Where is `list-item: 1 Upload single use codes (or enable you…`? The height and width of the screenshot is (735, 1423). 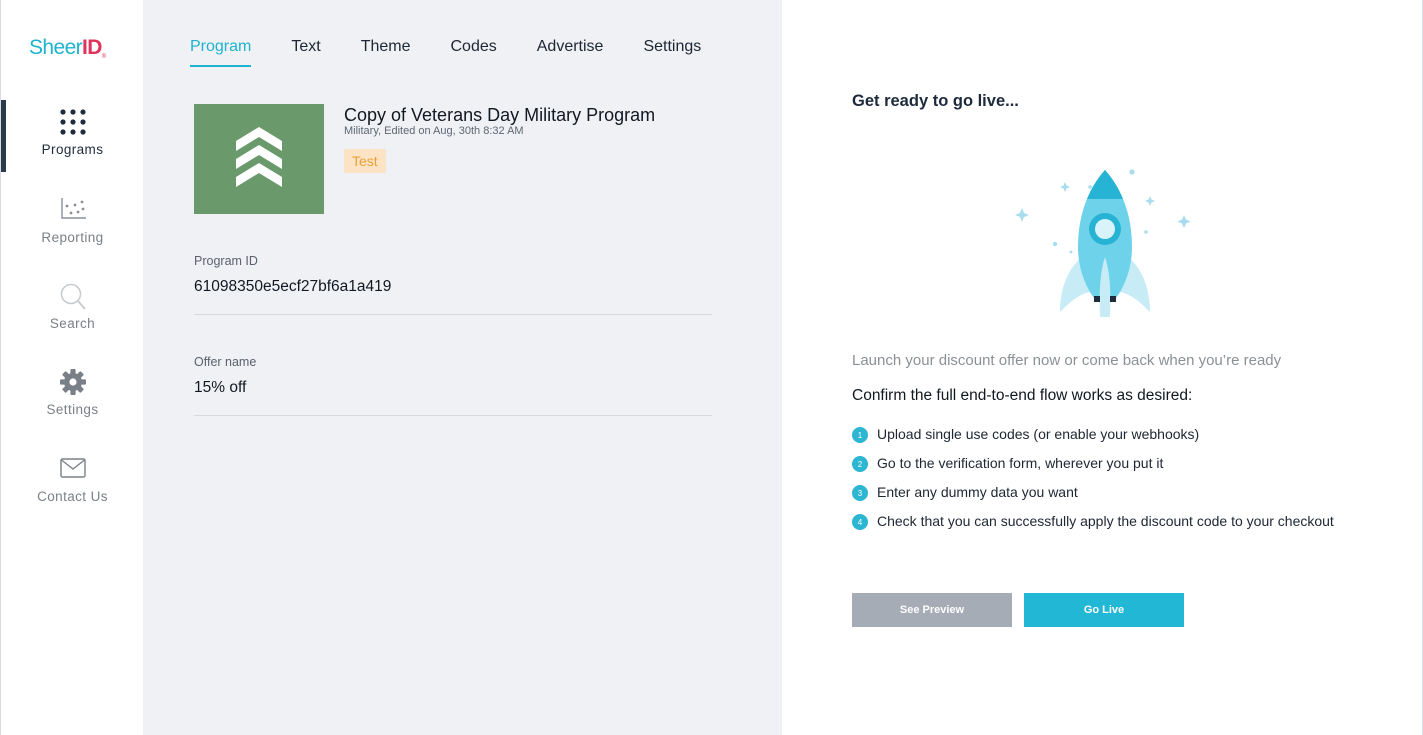
list-item: 1 Upload single use codes (or enable you… is located at coordinates (1093, 433).